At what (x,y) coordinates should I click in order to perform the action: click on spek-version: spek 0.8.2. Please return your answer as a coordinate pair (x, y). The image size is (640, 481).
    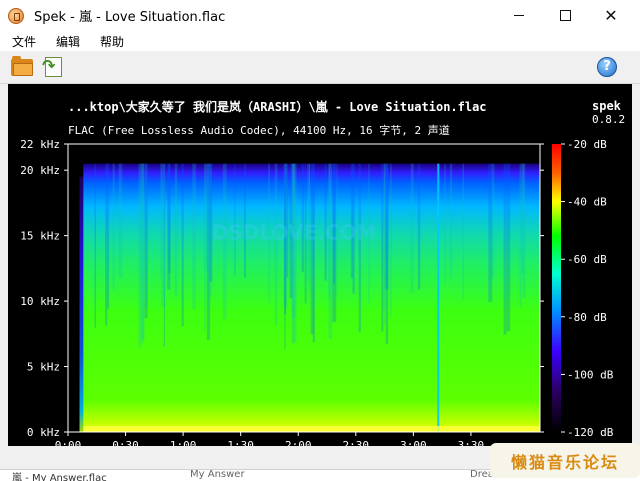
    Looking at the image, I should click on (612, 112).